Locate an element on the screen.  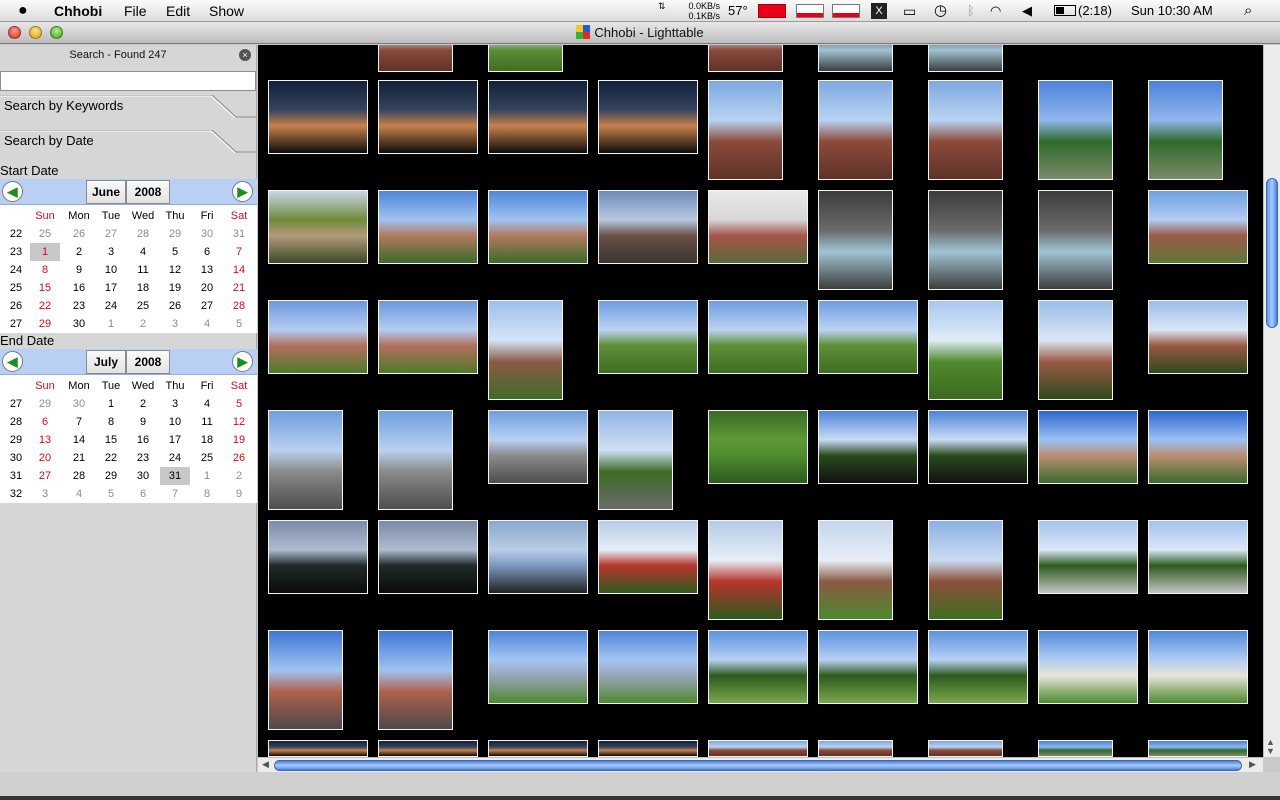
vertical-scrollbar: ▲ ▼ is located at coordinates (1271, 401).